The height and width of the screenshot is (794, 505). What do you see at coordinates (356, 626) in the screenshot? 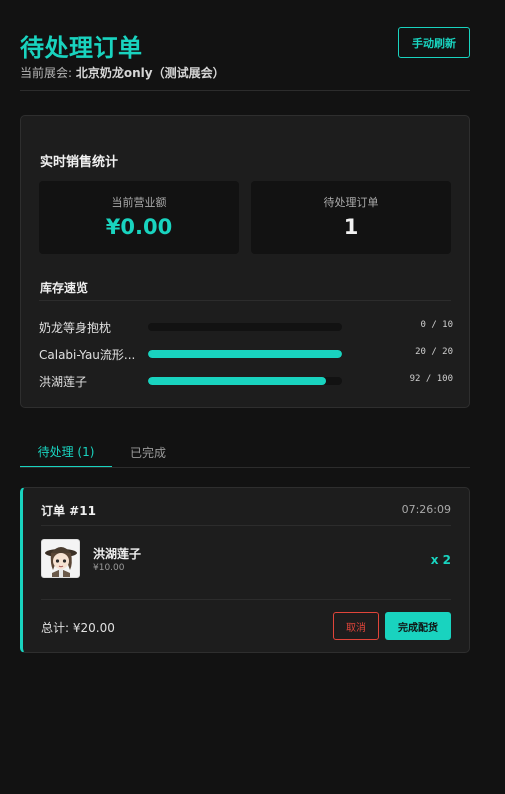
I see `cancel-order-button: 取消` at bounding box center [356, 626].